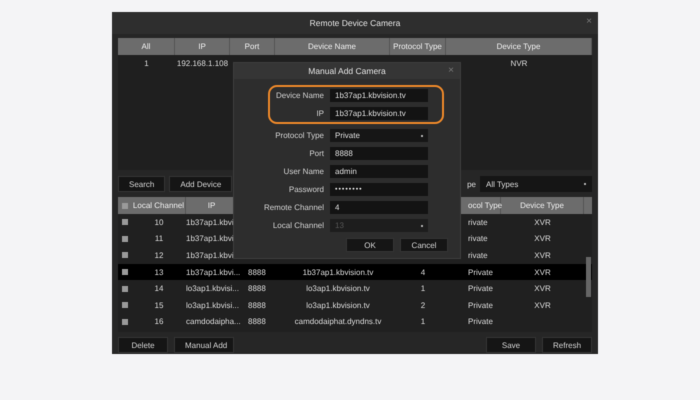 The width and height of the screenshot is (700, 400). Describe the element at coordinates (519, 63) in the screenshot. I see `table-cell: NVR` at that location.